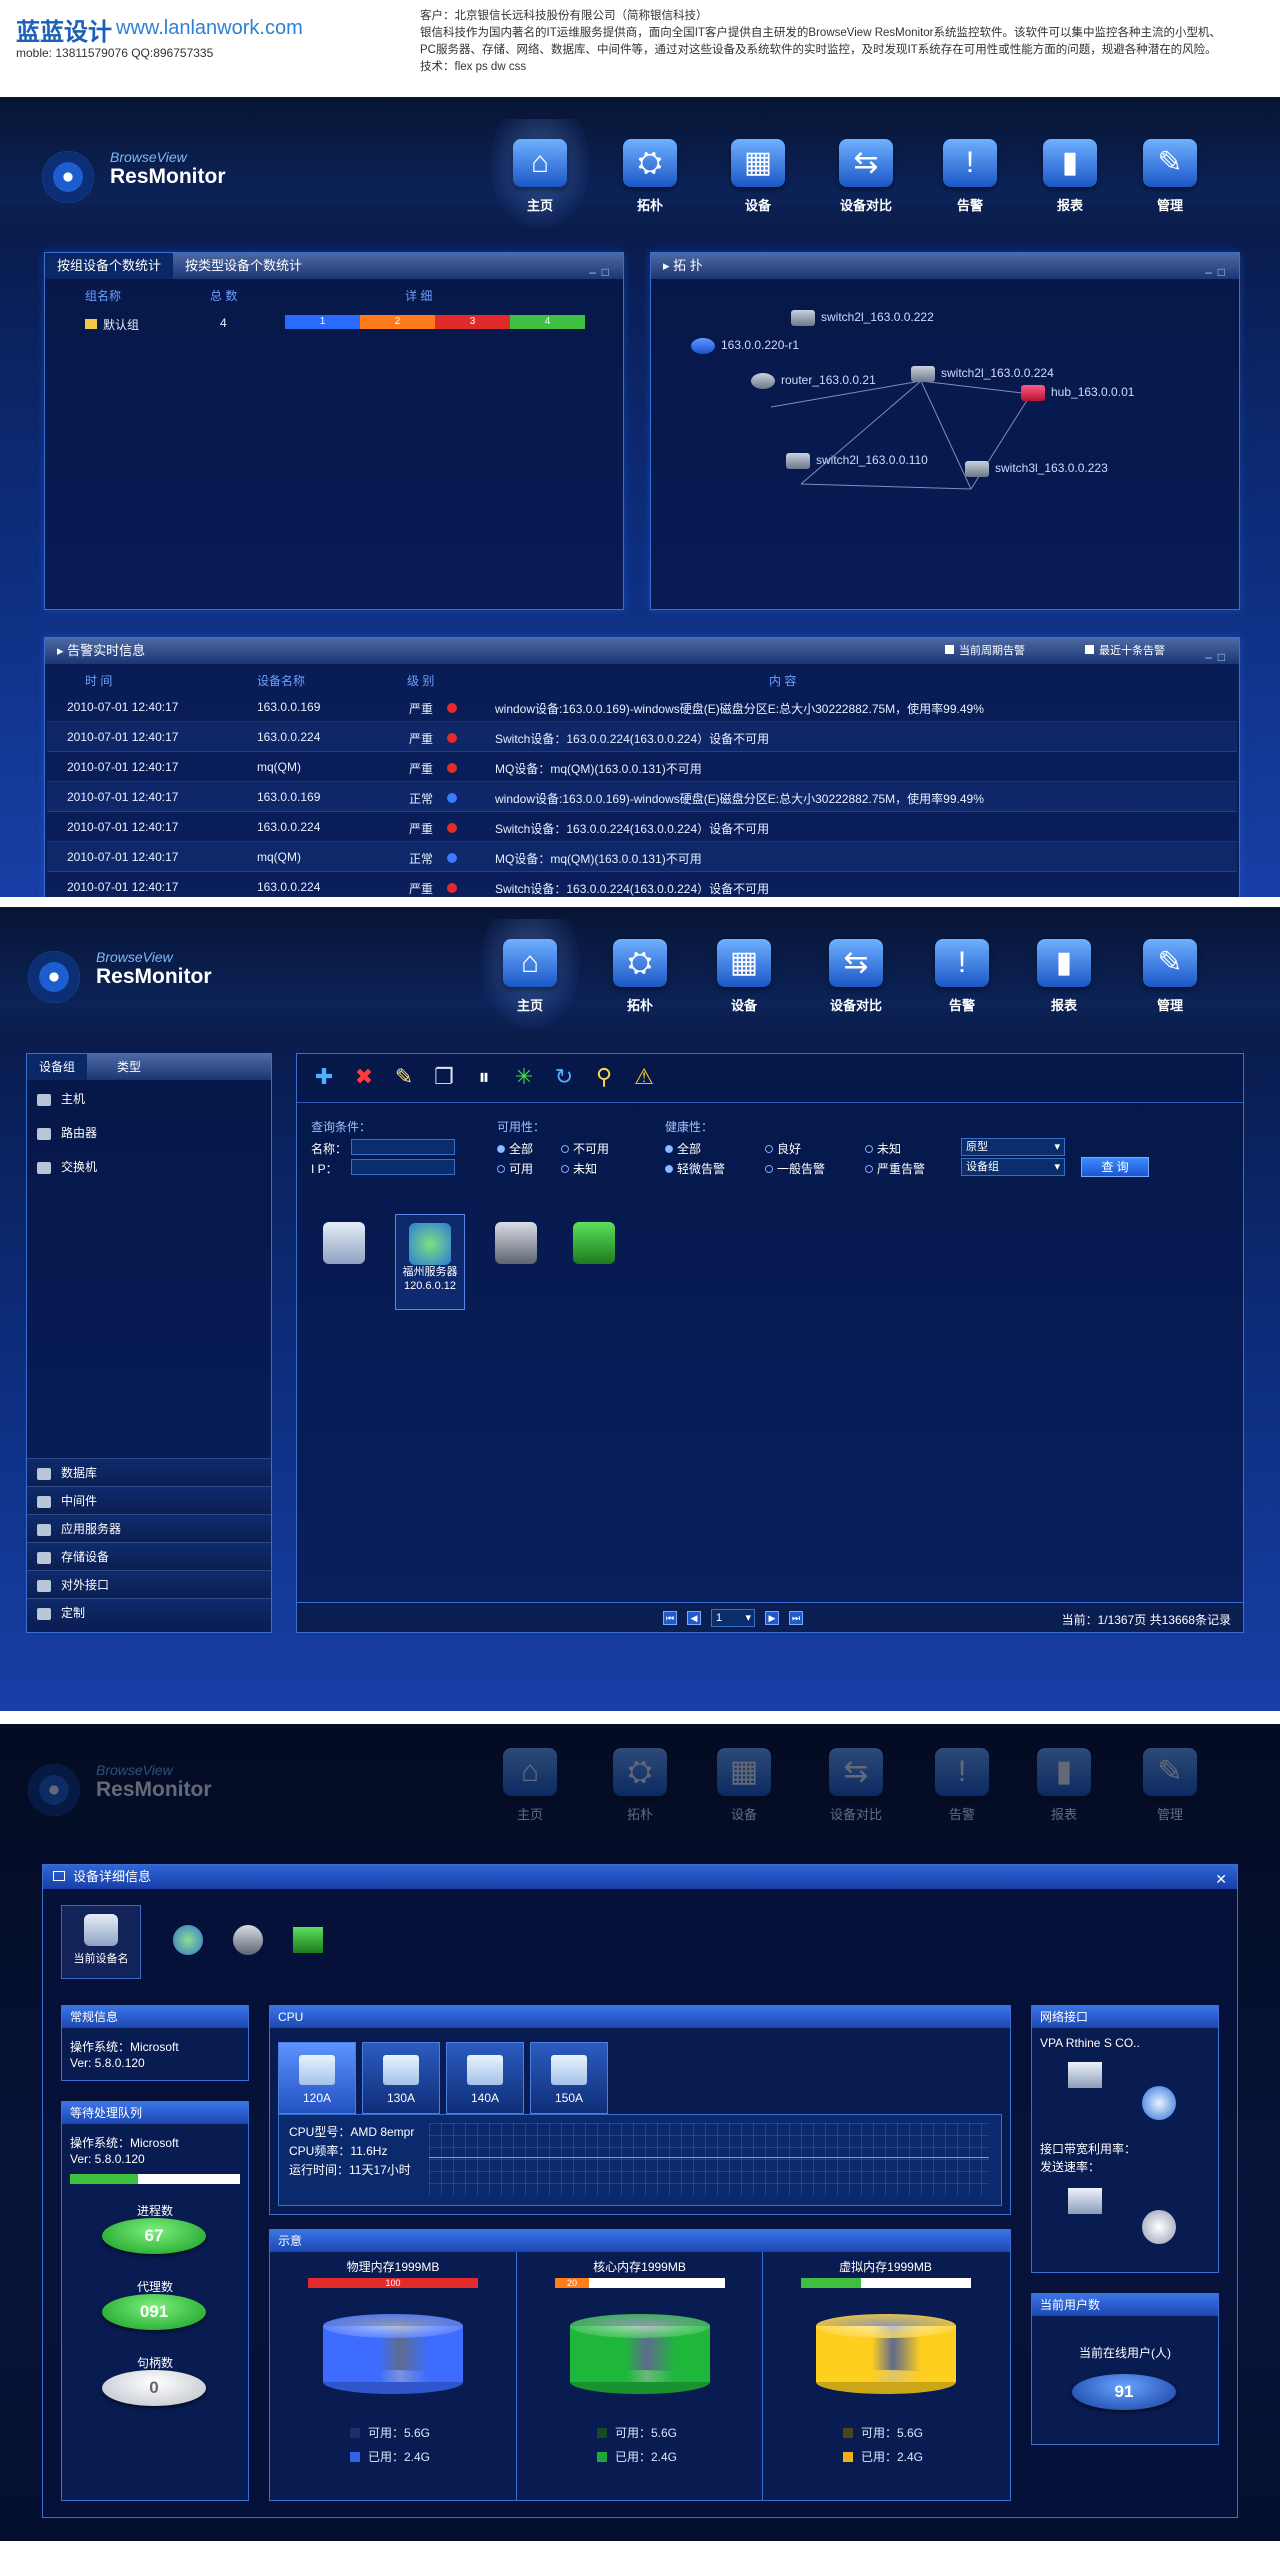  I want to click on topology-node: switch2l_163.0.0.224, so click(982, 374).